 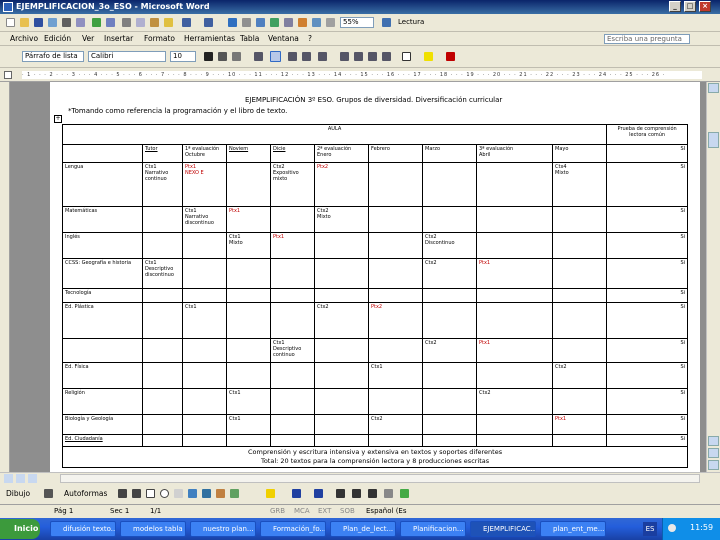 I want to click on increase-indent-icon, so click(x=386, y=56).